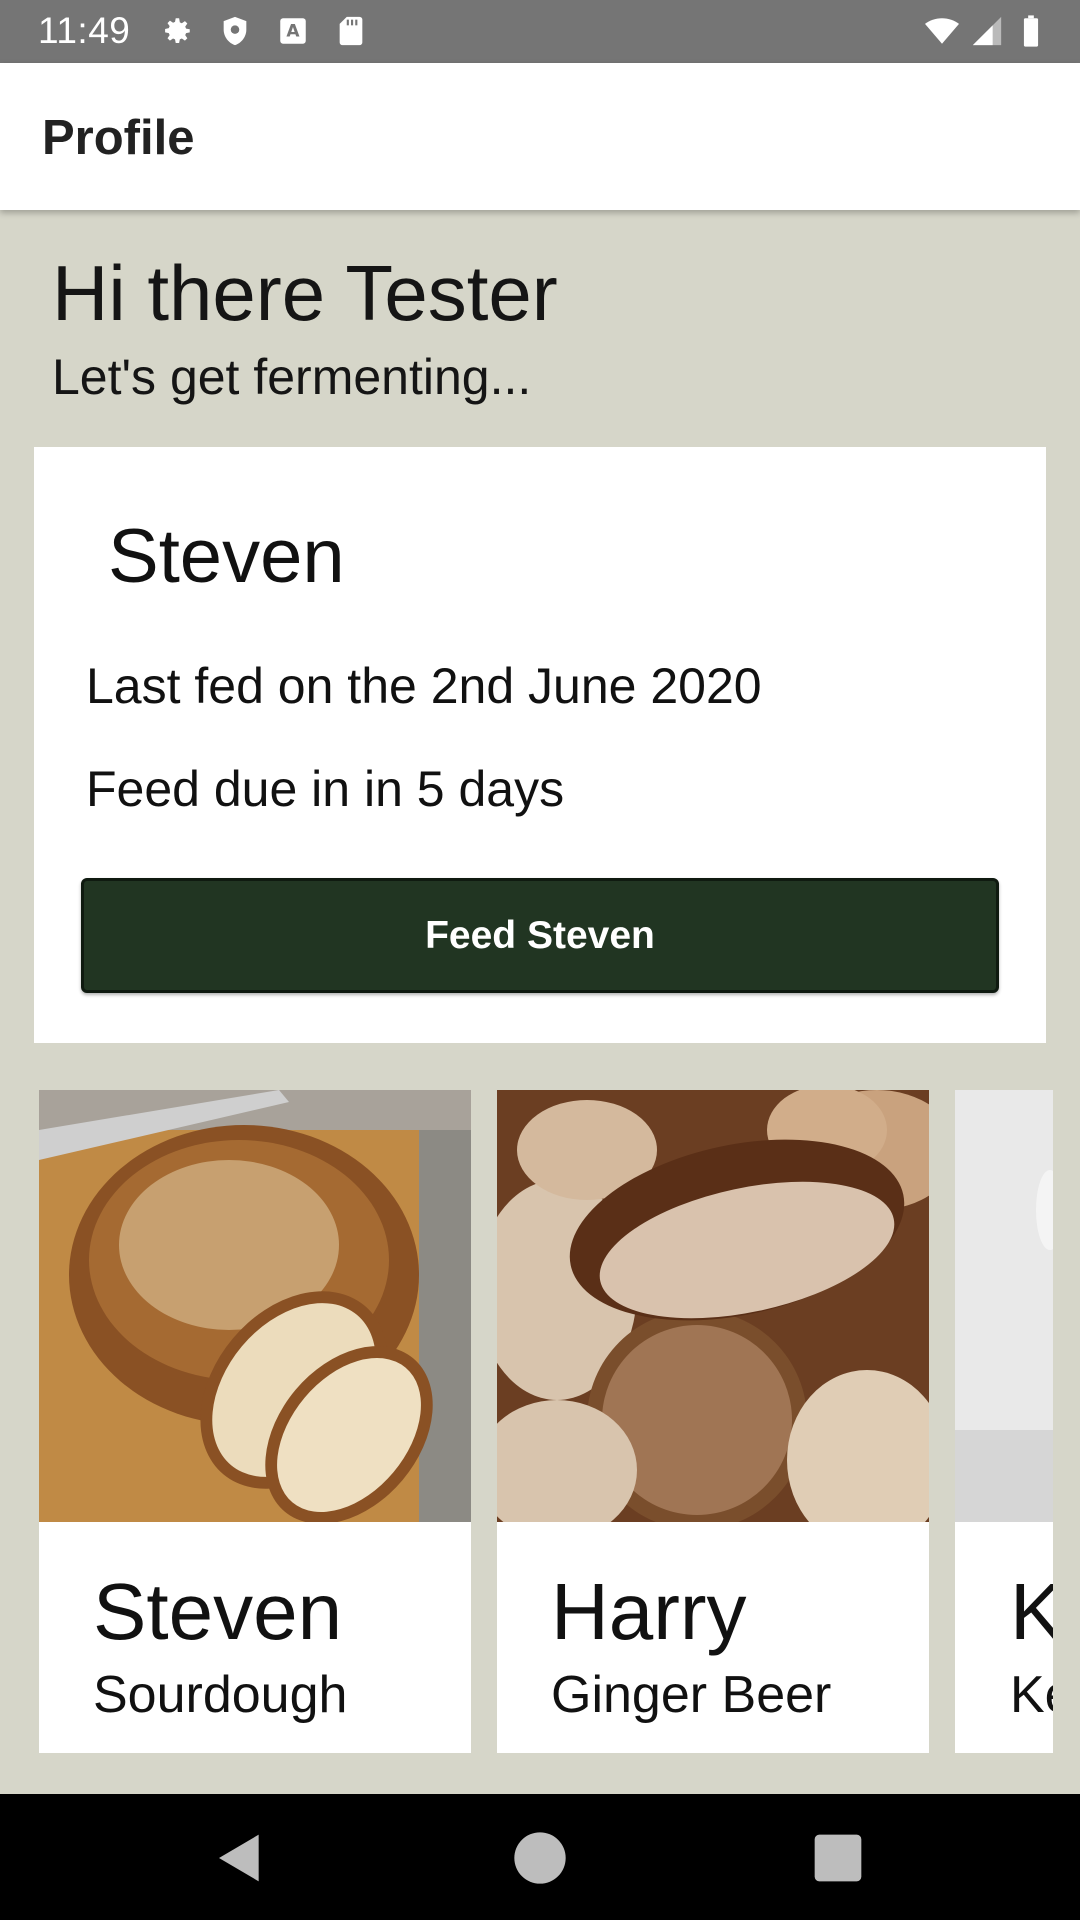  I want to click on ferment-name: Steven, so click(226, 556).